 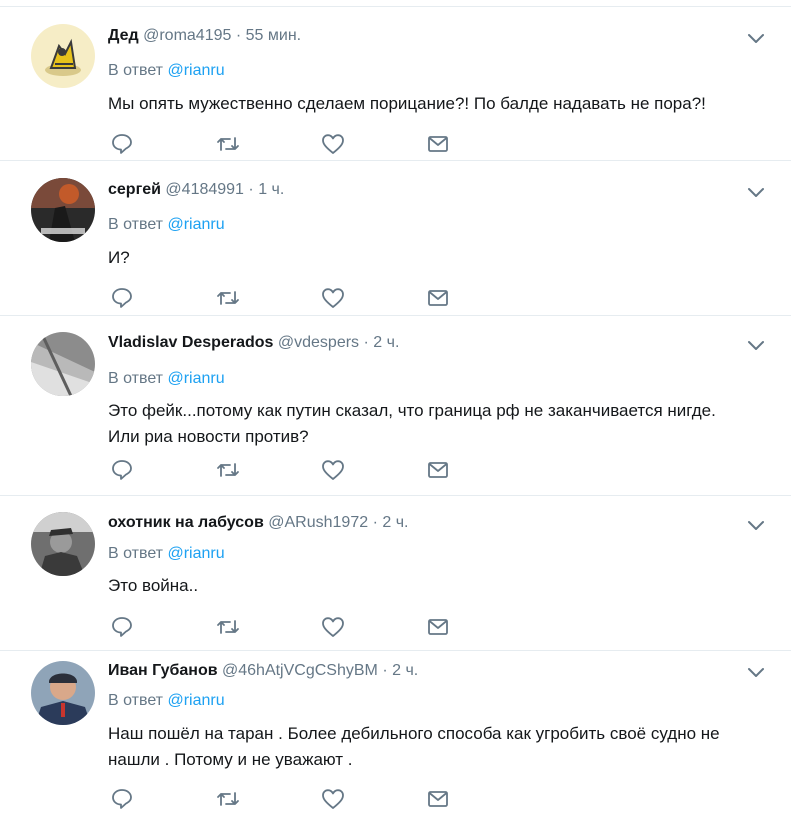 I want to click on author-handle: @vdespers, so click(x=318, y=342).